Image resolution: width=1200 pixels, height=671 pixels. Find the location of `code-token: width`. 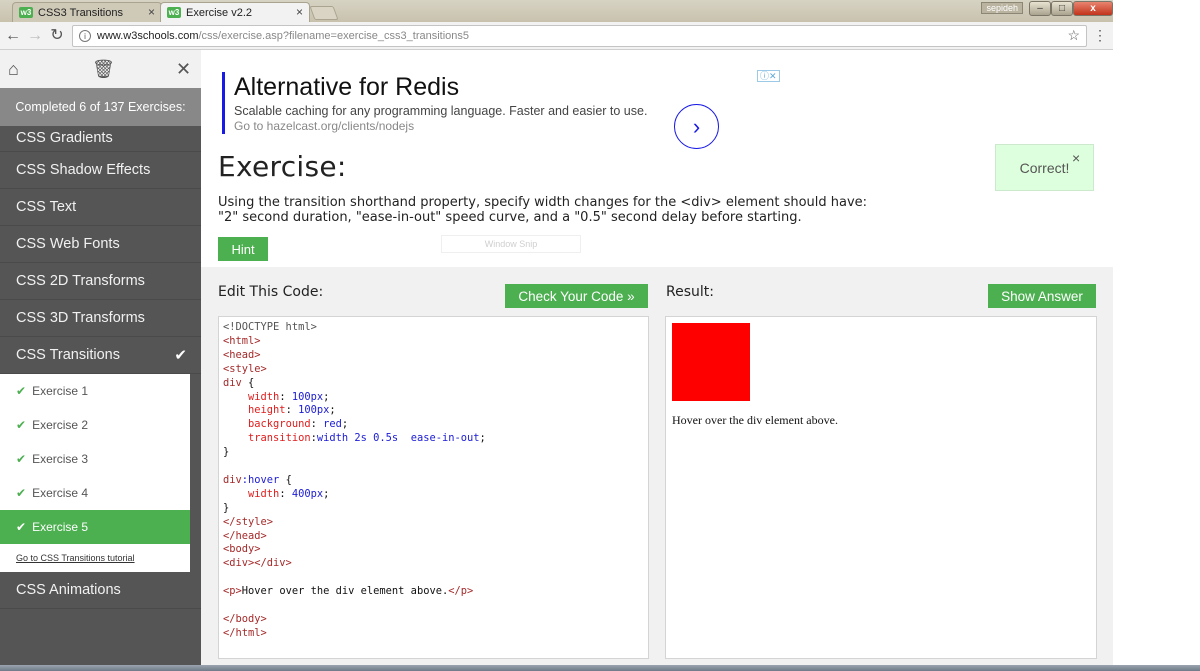

code-token: width is located at coordinates (264, 396).